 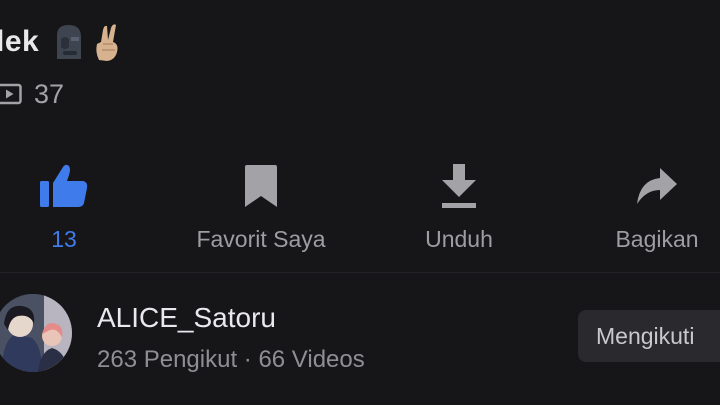 I want to click on bookmark-icon, so click(x=261, y=186).